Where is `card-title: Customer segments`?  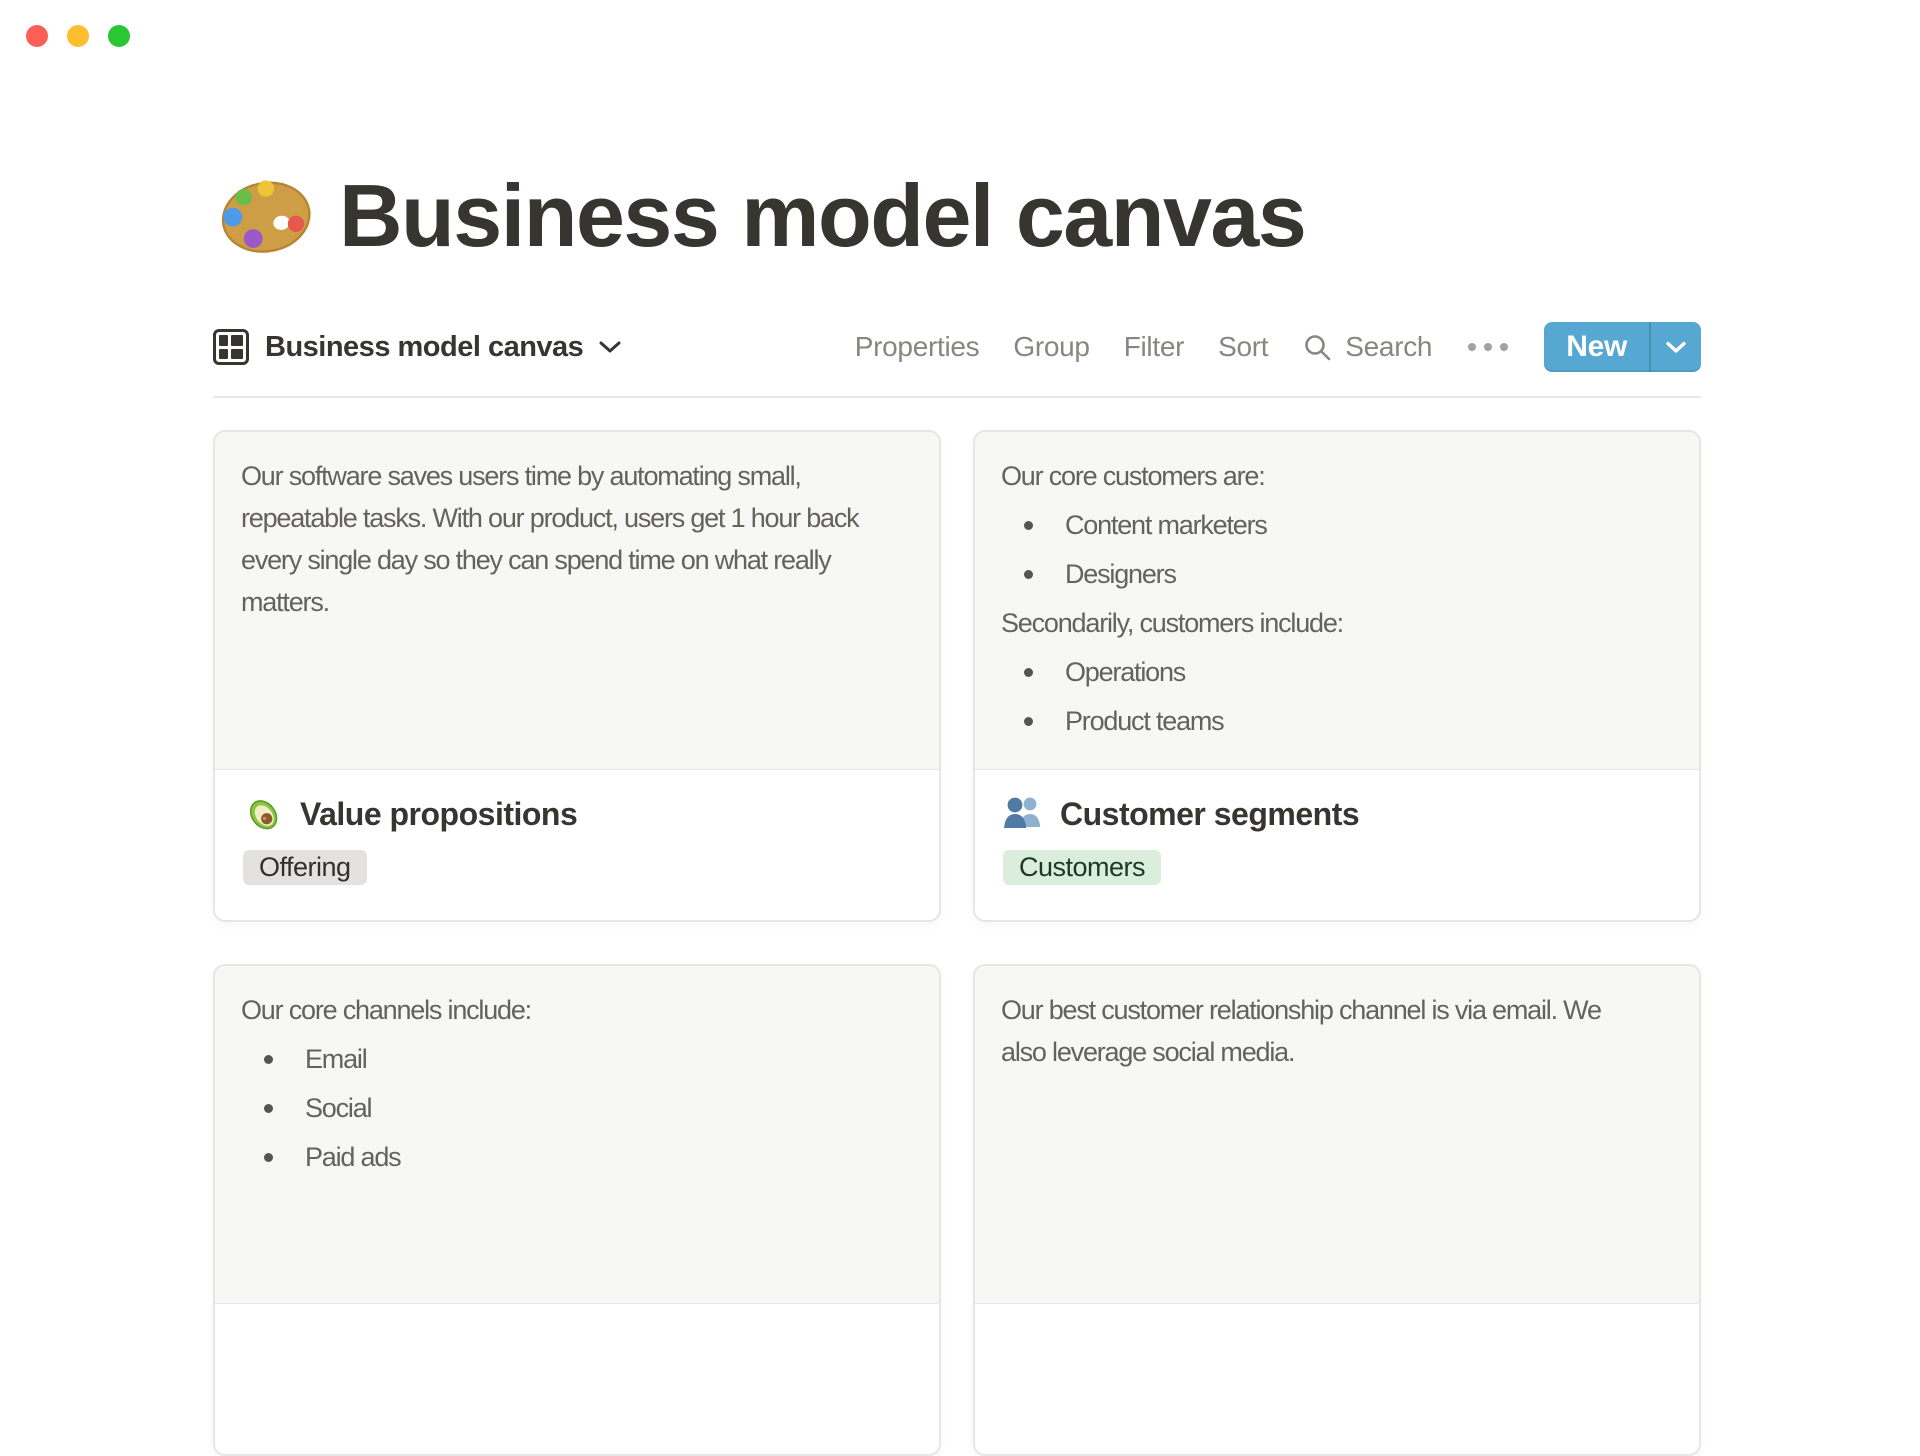
card-title: Customer segments is located at coordinates (1337, 814).